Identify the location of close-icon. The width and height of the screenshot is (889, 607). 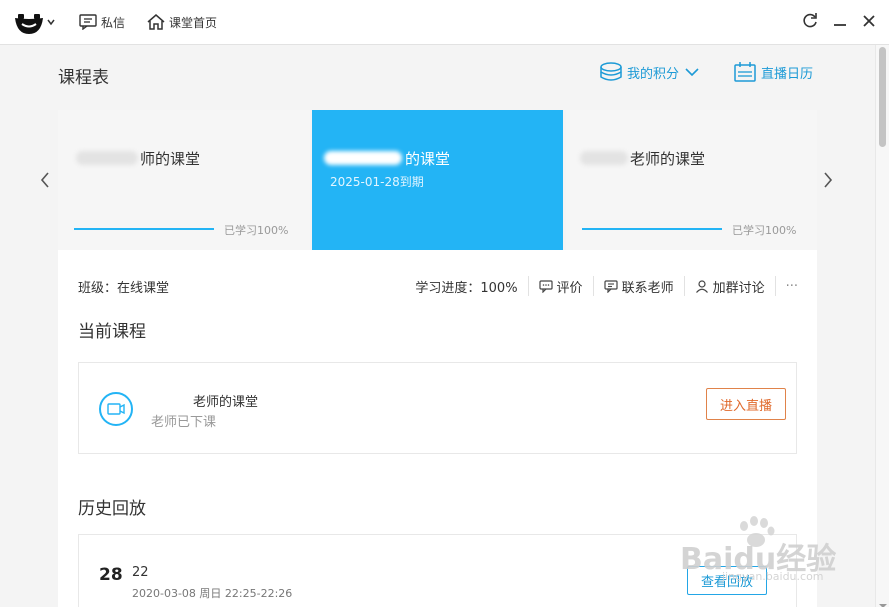
(869, 21).